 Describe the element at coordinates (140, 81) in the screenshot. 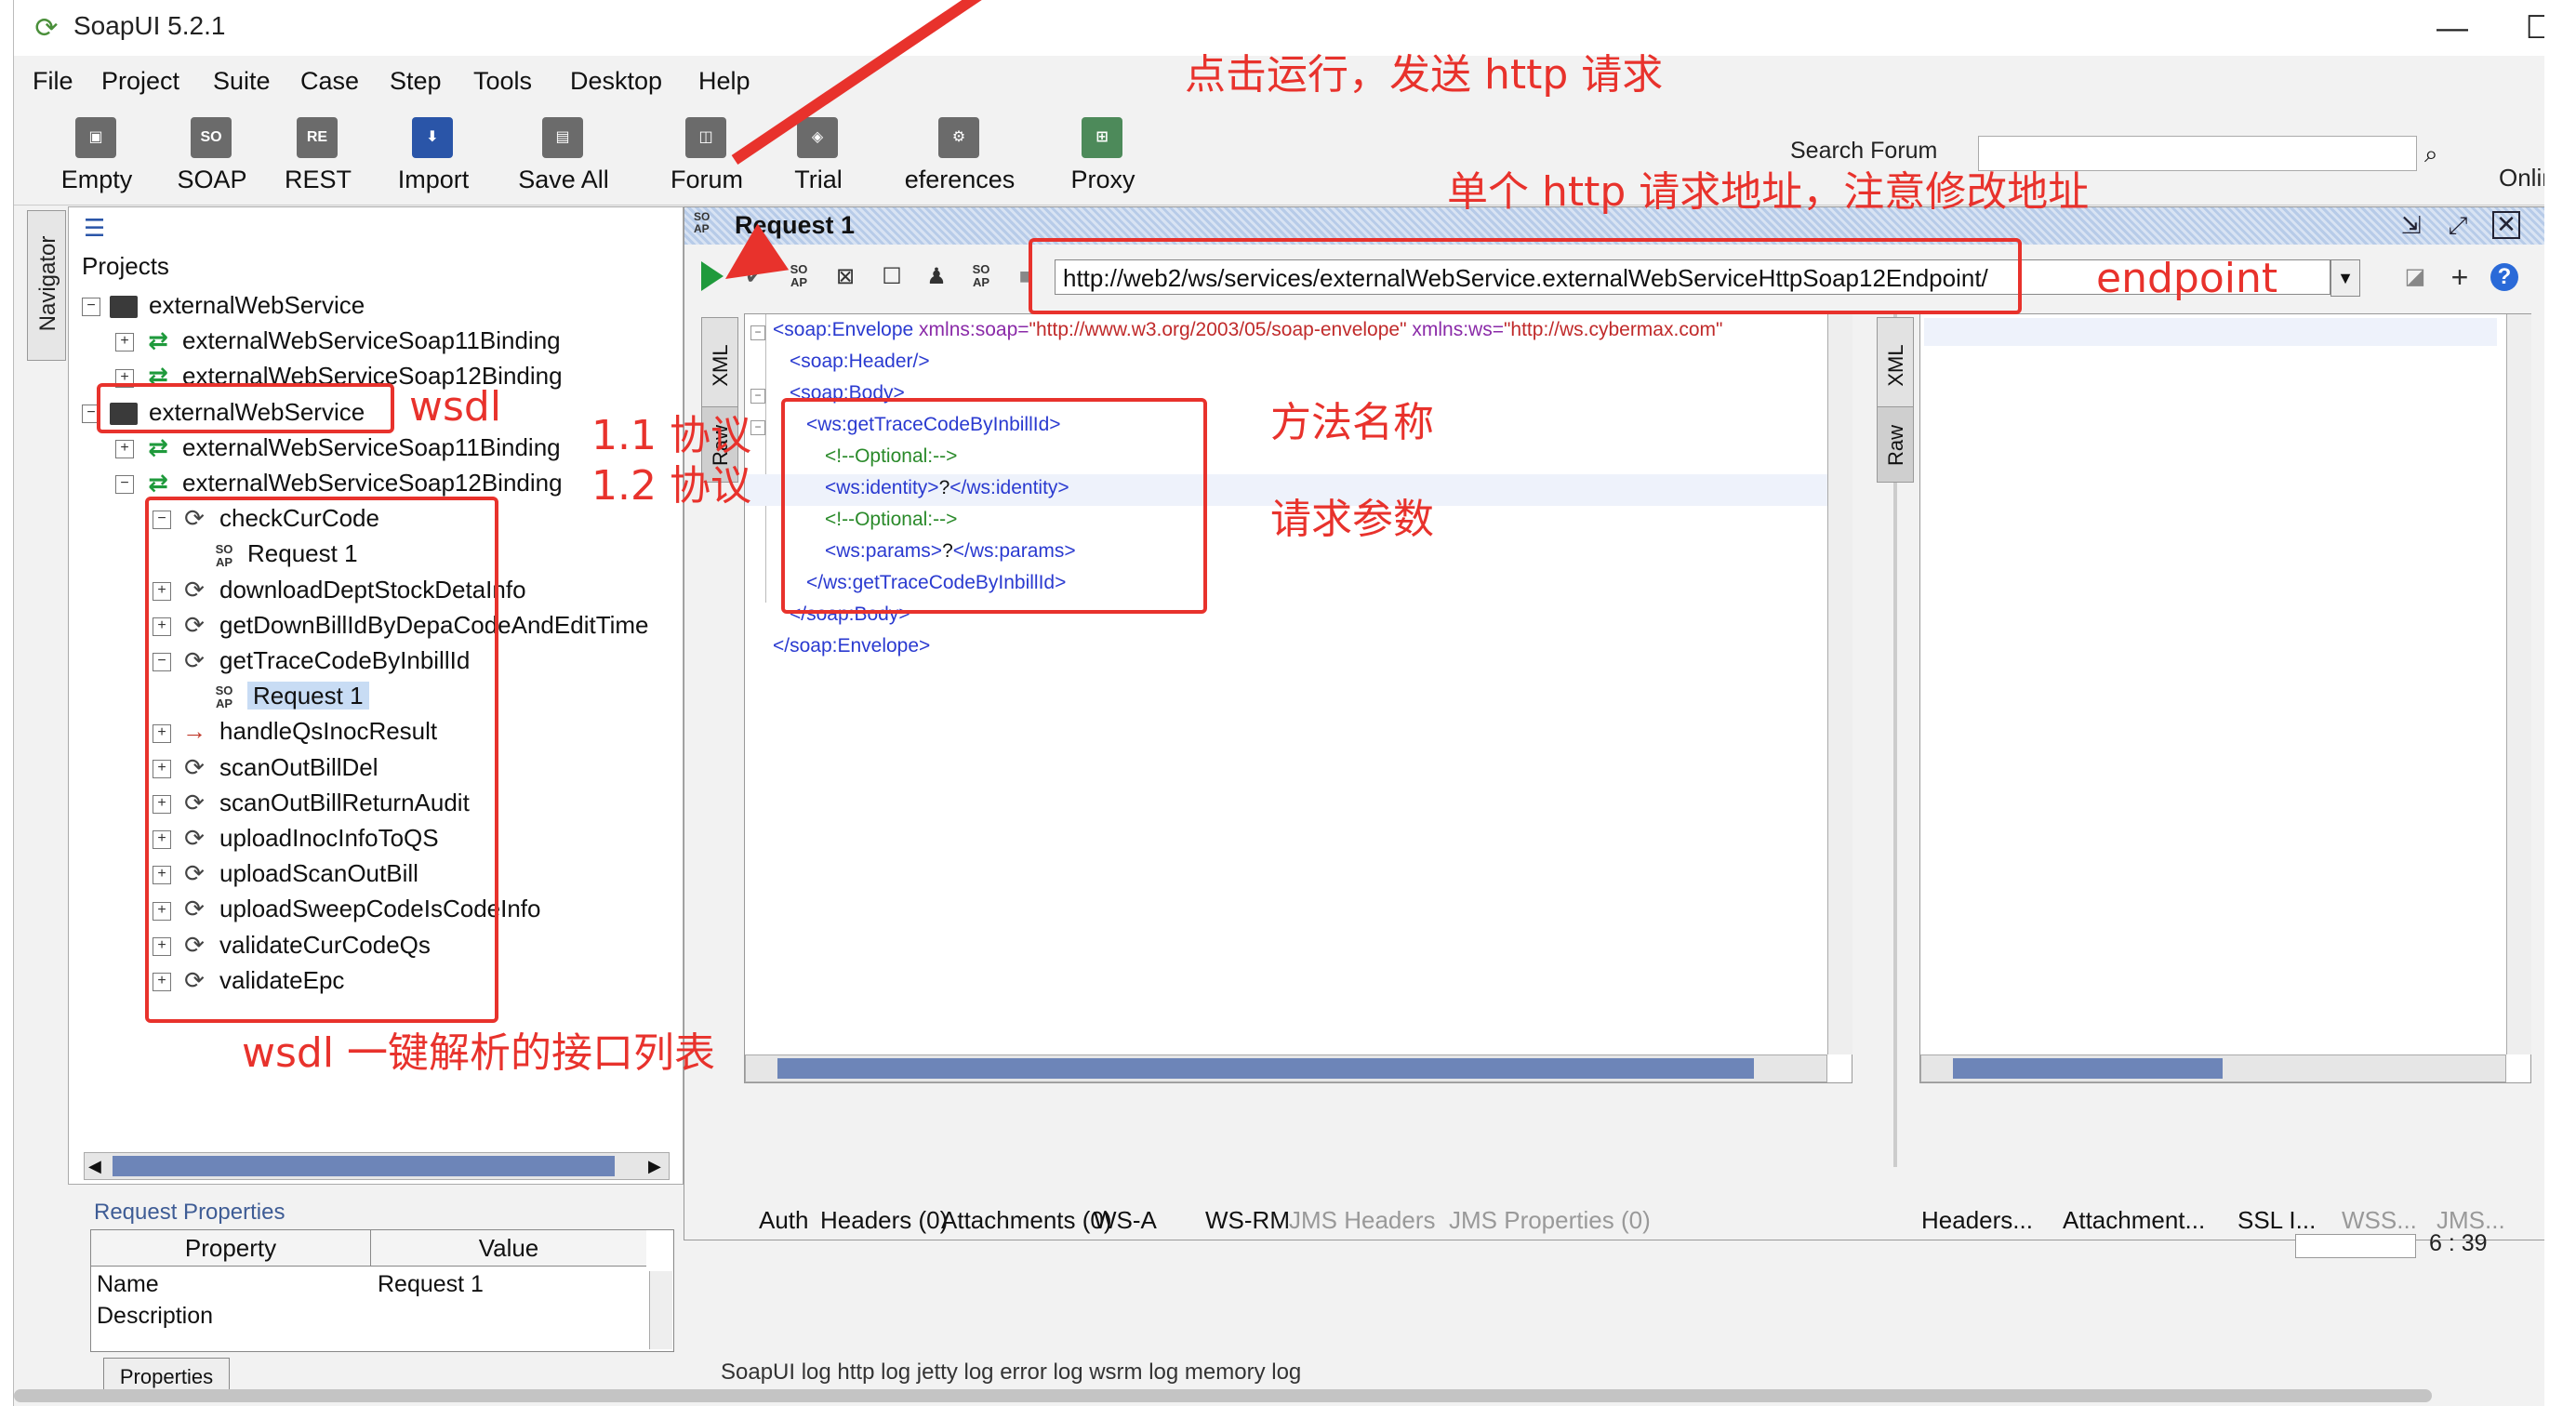

I see `menu-project: Project` at that location.